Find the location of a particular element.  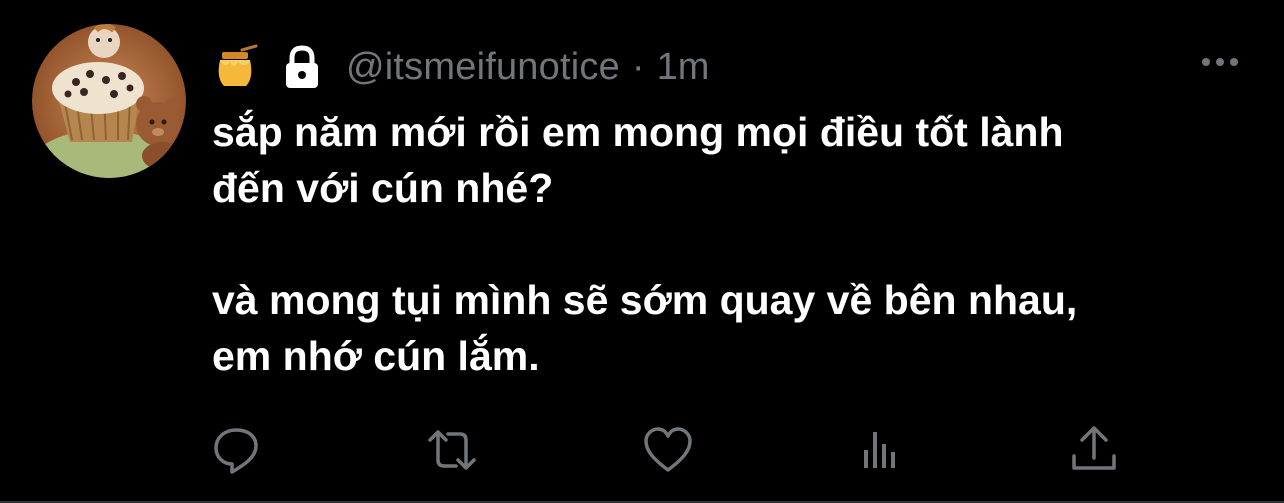

tweet-header: @itsmeifunotice · 1m is located at coordinates (460, 67).